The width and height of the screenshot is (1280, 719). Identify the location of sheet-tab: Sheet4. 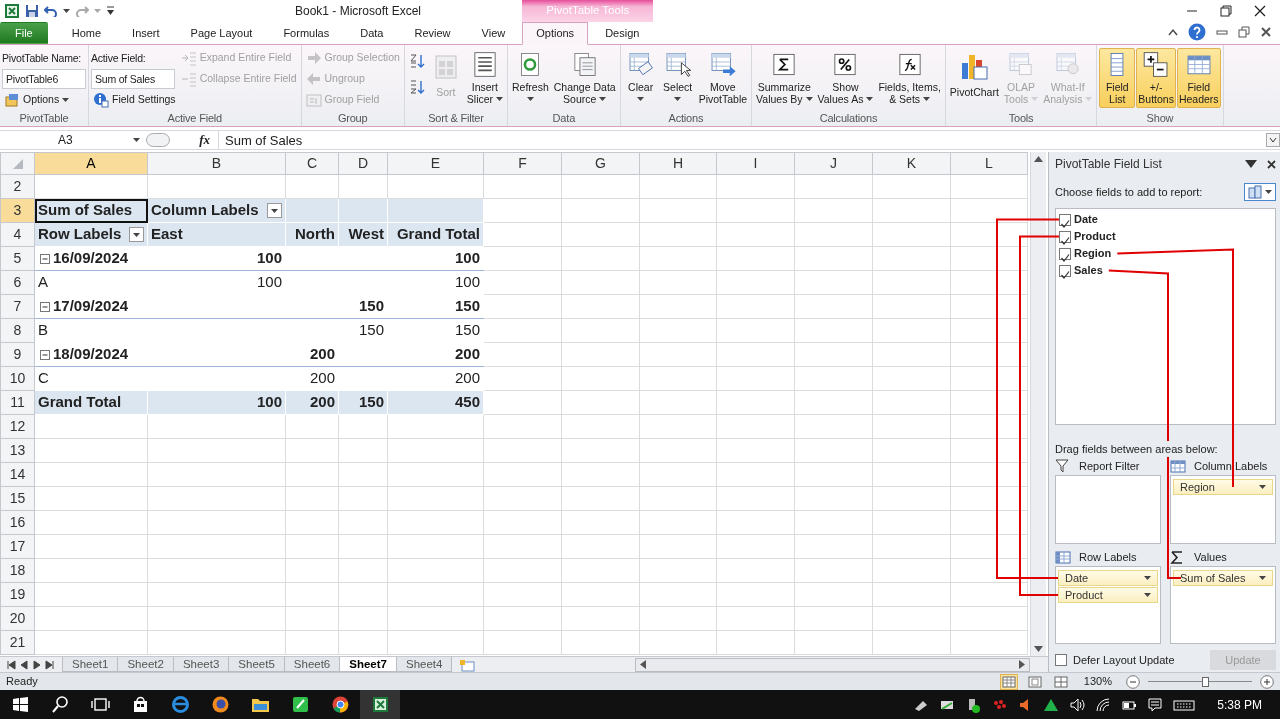
(424, 664).